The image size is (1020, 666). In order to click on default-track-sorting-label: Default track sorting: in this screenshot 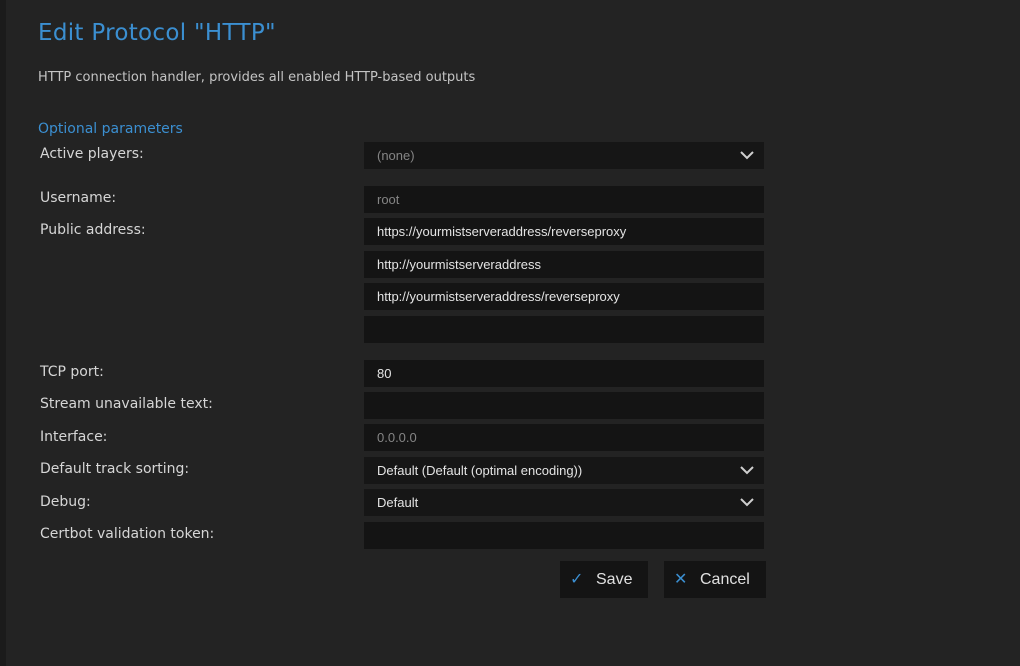, I will do `click(115, 469)`.